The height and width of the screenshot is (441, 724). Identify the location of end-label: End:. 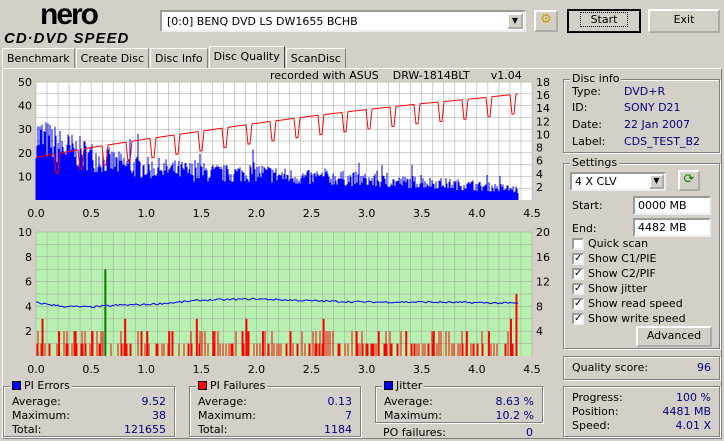
(584, 228).